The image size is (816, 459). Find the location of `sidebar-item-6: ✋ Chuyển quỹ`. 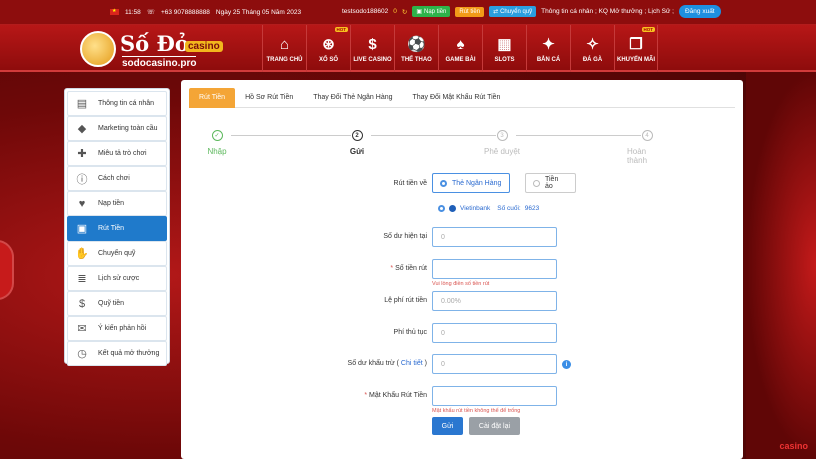

sidebar-item-6: ✋ Chuyển quỹ is located at coordinates (117, 253).